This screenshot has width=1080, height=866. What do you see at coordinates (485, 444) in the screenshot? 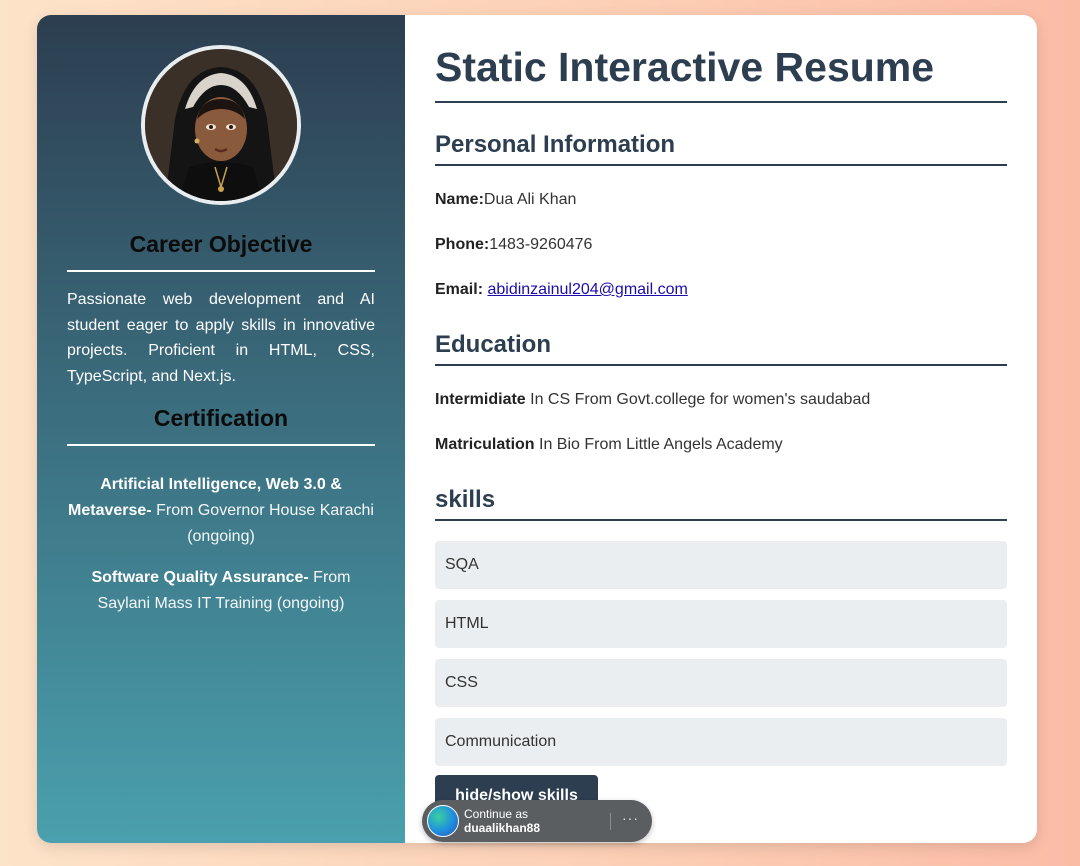
I see `education-label: Matriculation` at bounding box center [485, 444].